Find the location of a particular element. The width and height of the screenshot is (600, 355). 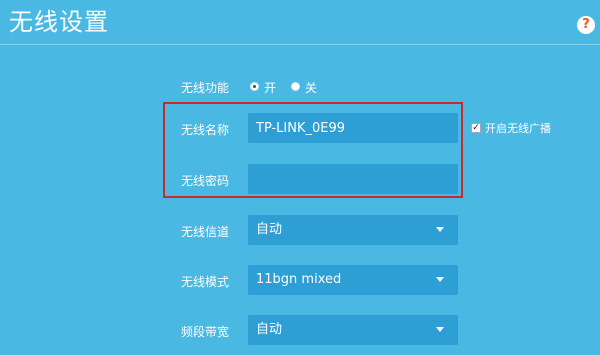

password-label: 无线密码 is located at coordinates (205, 181).